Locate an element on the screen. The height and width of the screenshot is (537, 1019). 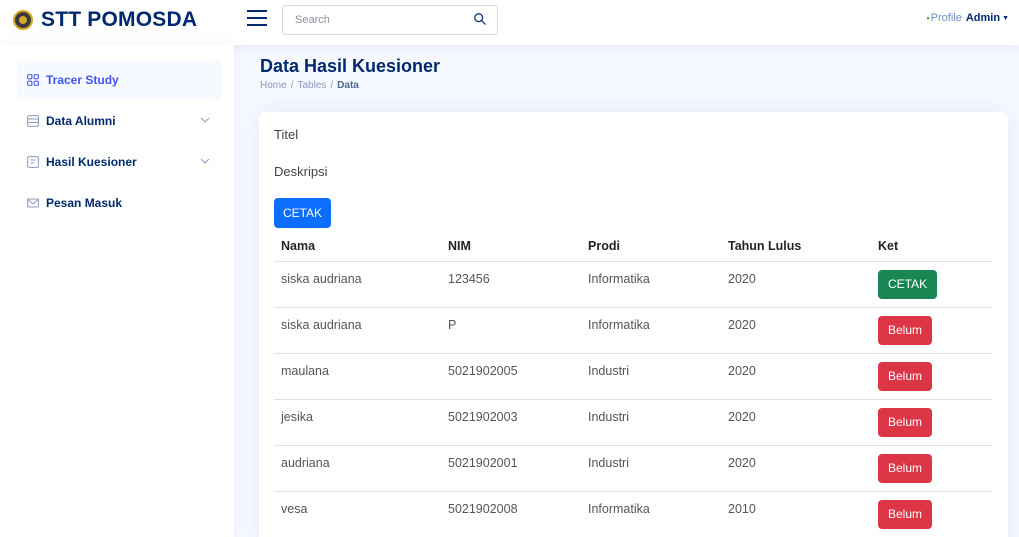
table-row: vesa 5021902008 Informatika 2010 Belum is located at coordinates (633, 514).